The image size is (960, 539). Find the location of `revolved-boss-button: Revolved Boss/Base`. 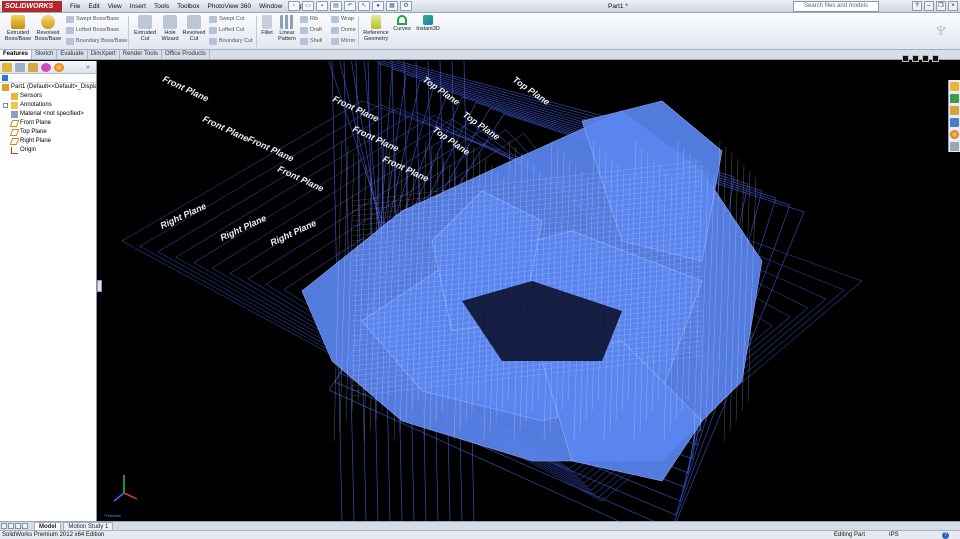

revolved-boss-button: Revolved Boss/Base is located at coordinates (48, 28).